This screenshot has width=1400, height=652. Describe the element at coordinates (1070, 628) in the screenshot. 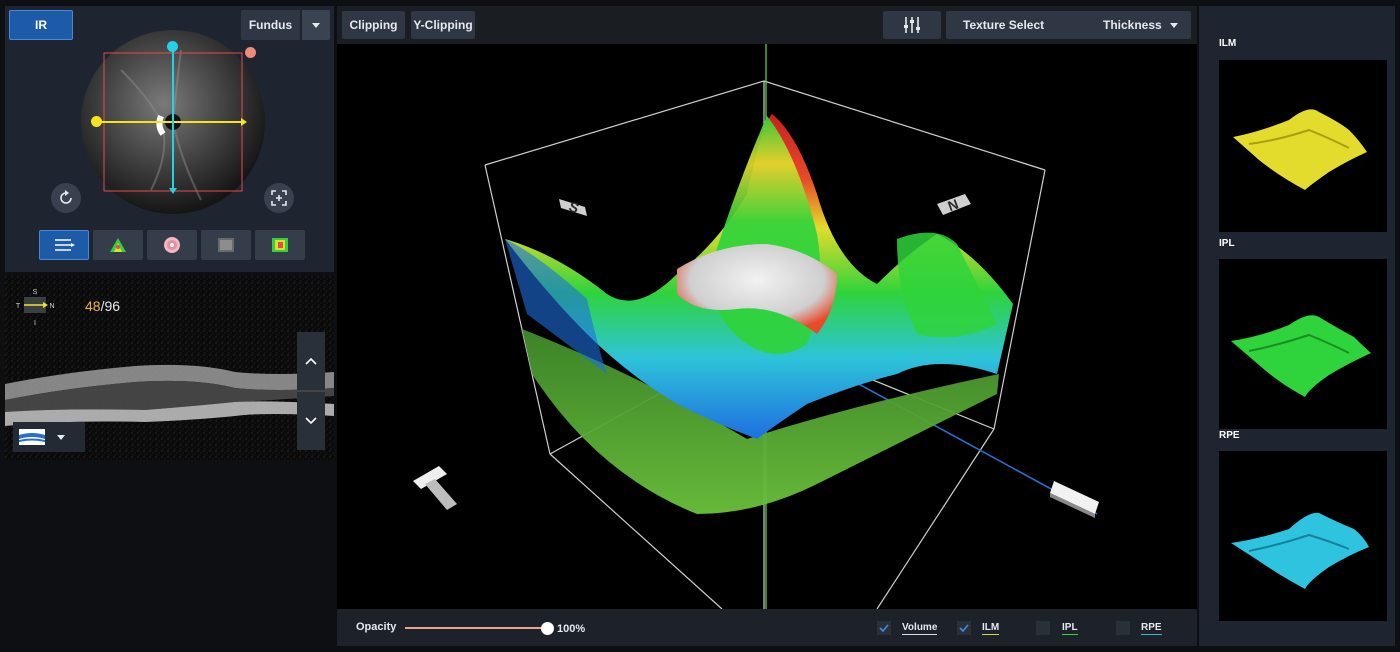

I see `ipl-layer-label: IPL` at that location.